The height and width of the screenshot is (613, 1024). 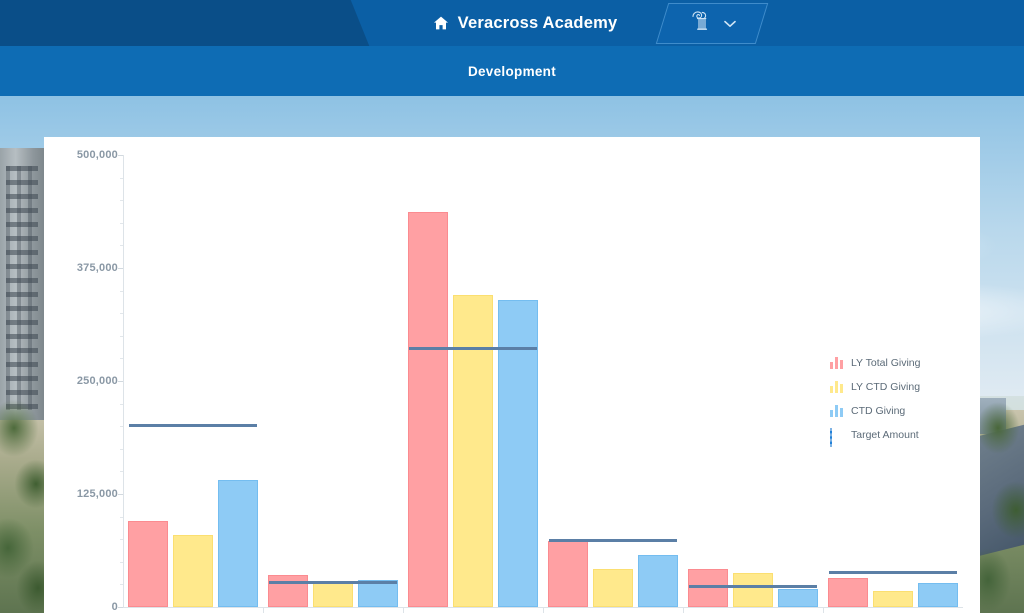 I want to click on y-axis-tick-label: 500,000, so click(x=97, y=155).